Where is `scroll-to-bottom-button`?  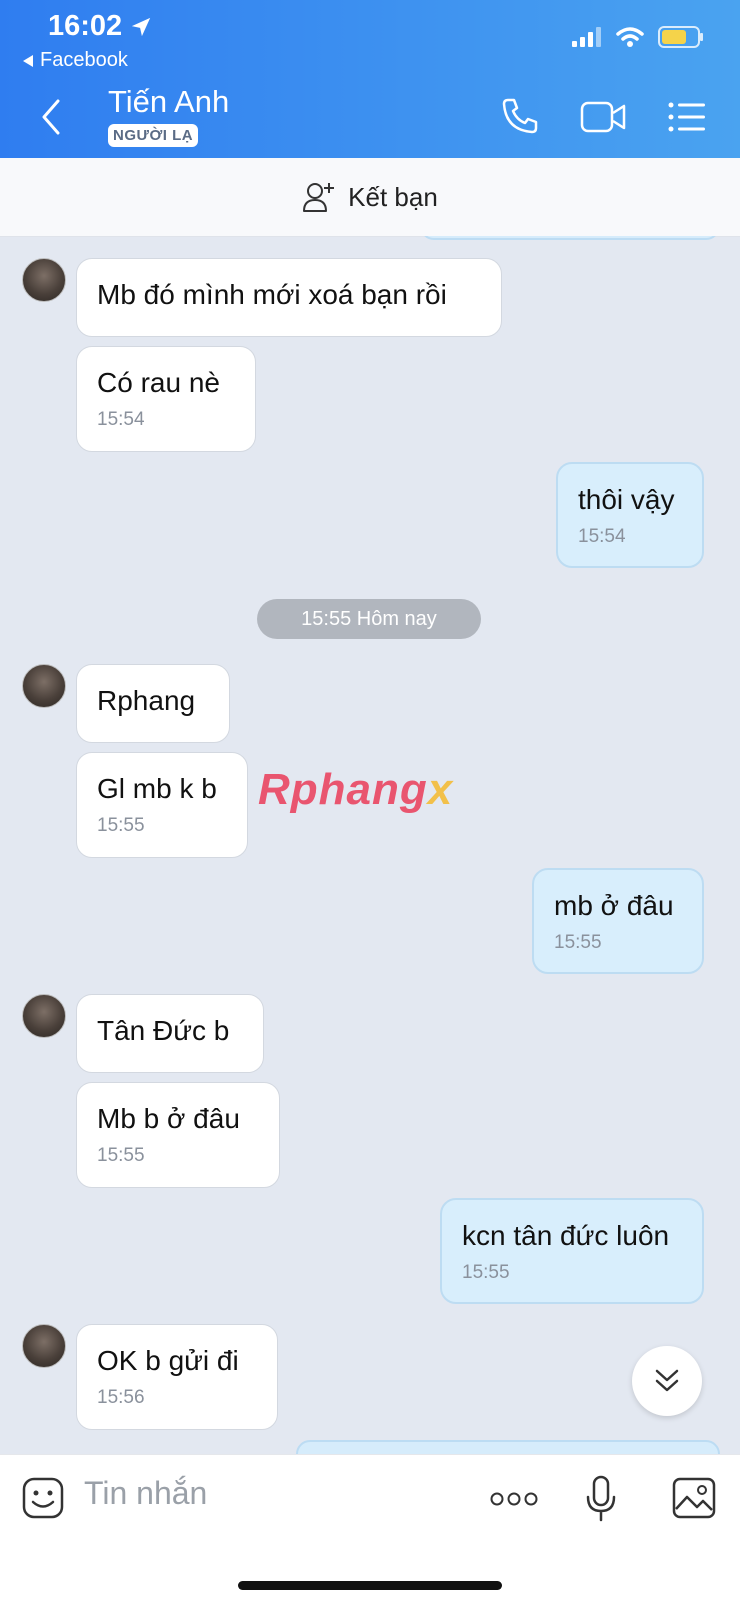 scroll-to-bottom-button is located at coordinates (667, 1381).